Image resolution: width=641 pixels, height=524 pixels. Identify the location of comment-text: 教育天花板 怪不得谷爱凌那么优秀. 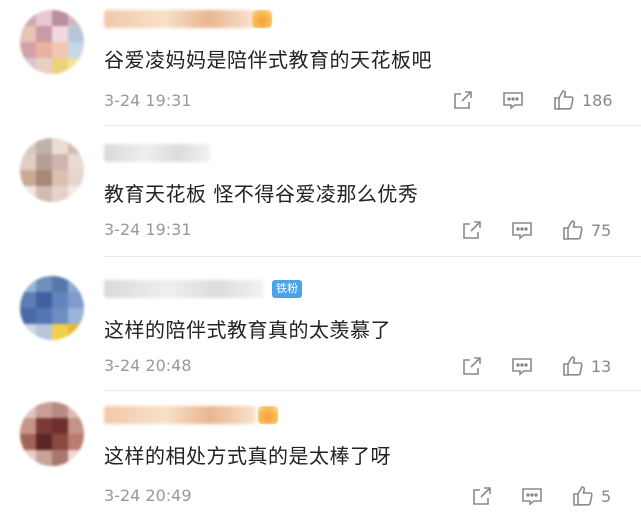
(261, 194).